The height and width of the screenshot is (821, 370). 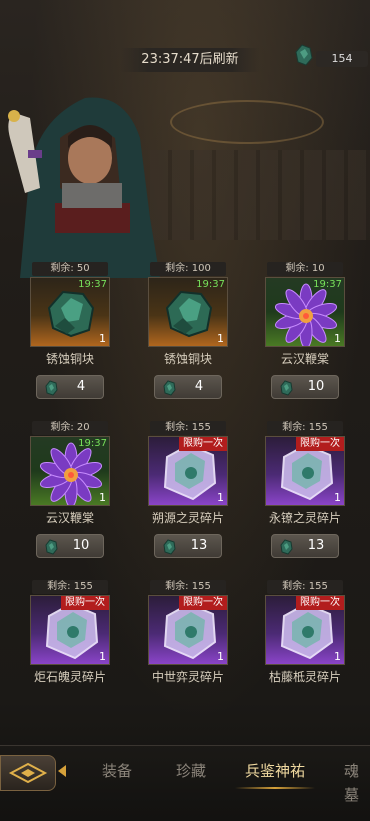 I want to click on shop-item-card: 剩余: 155 限购一次 1 中世弈灵碎片, so click(x=188, y=654).